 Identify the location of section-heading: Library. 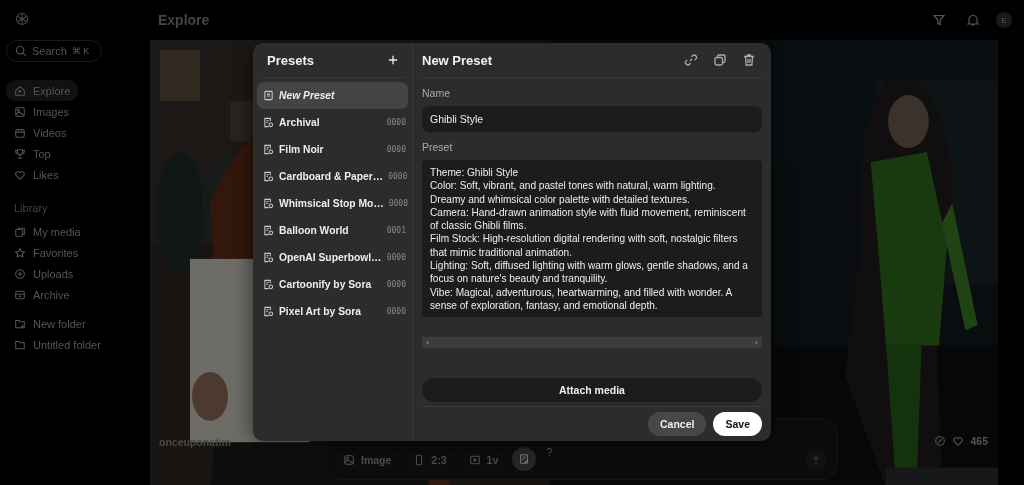
(31, 208).